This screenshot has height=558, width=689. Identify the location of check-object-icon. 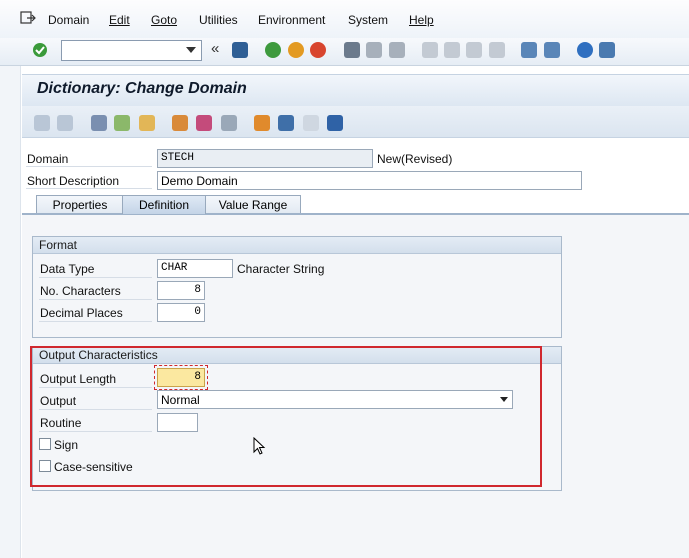
(122, 123).